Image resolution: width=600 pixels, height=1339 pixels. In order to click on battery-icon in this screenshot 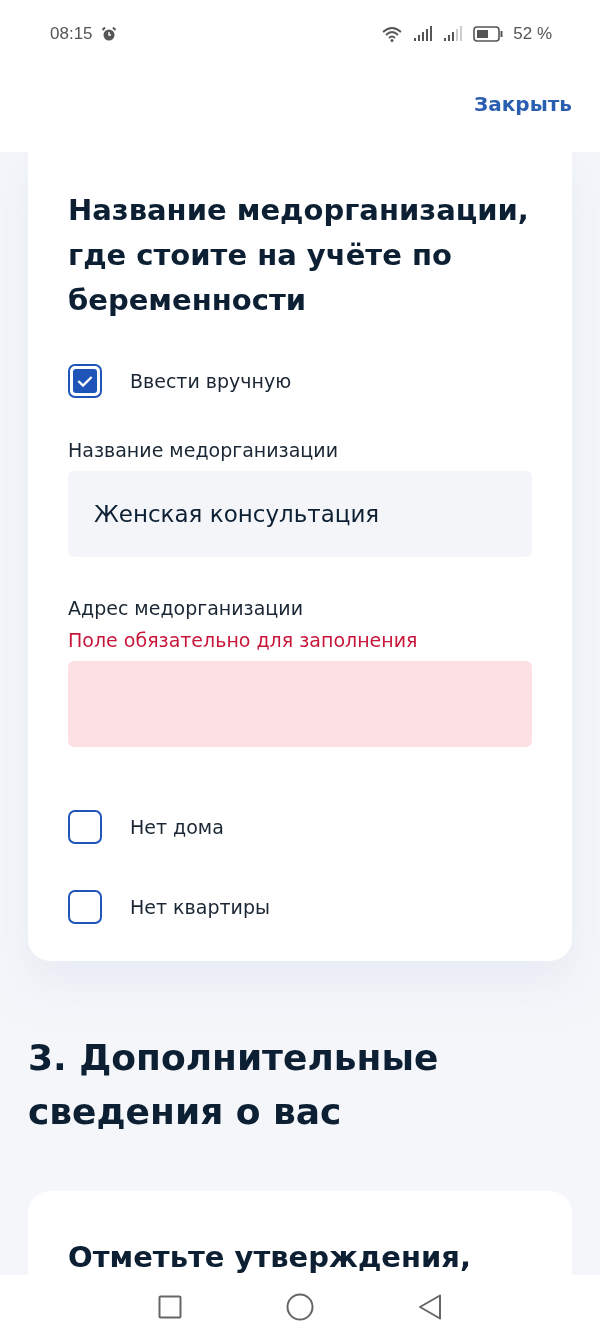, I will do `click(488, 34)`.